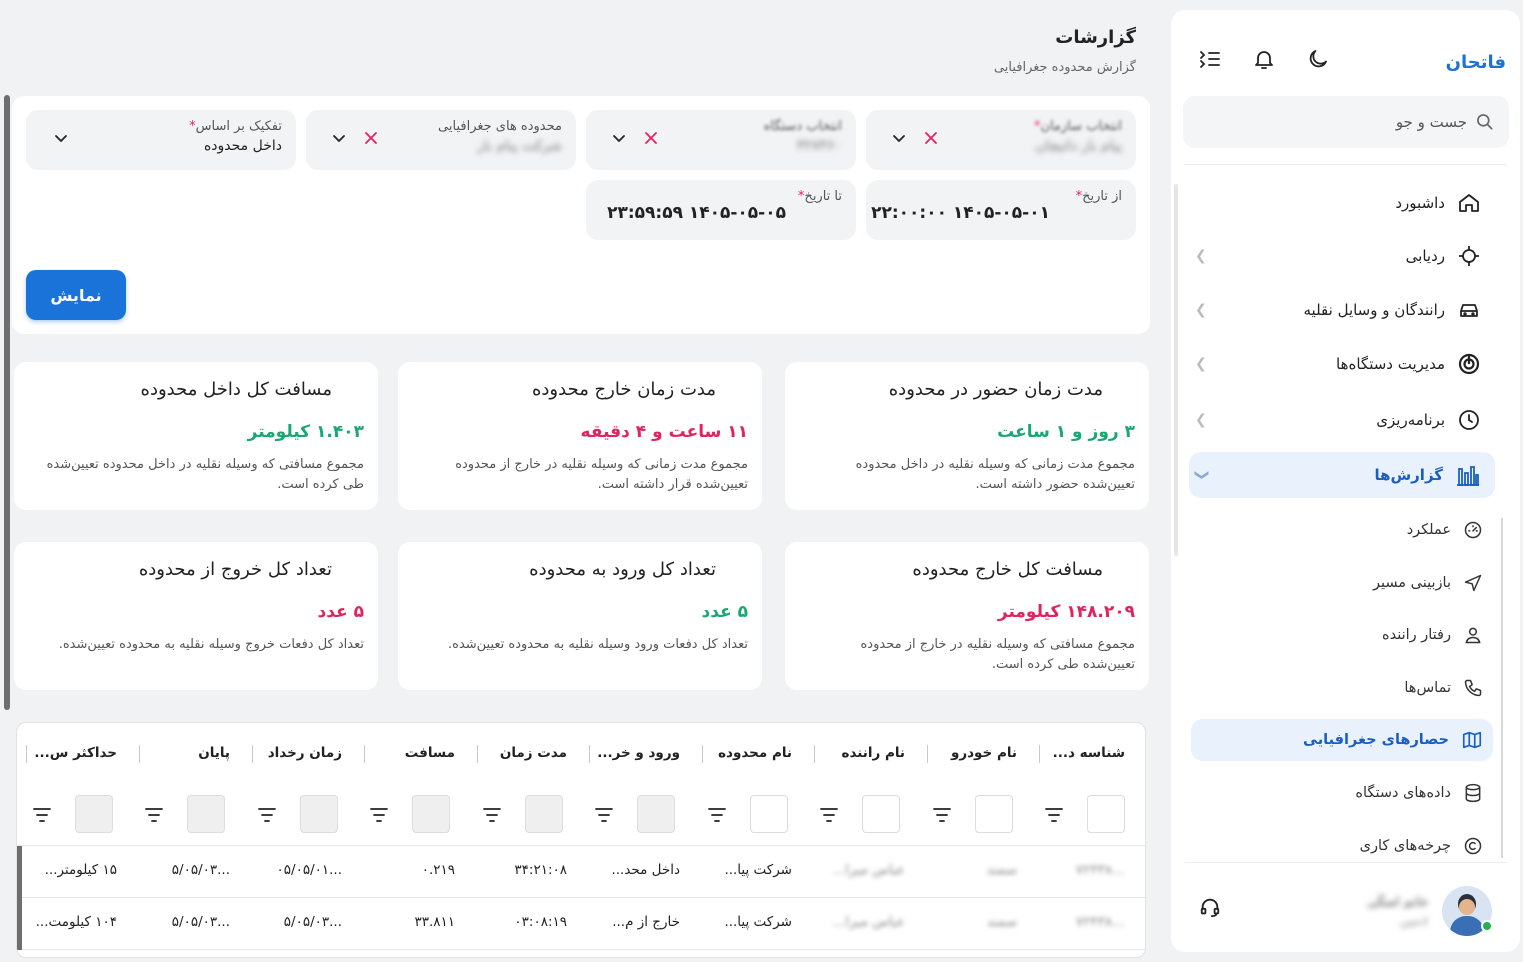  What do you see at coordinates (405, 753) in the screenshot?
I see `column-header: مسافت` at bounding box center [405, 753].